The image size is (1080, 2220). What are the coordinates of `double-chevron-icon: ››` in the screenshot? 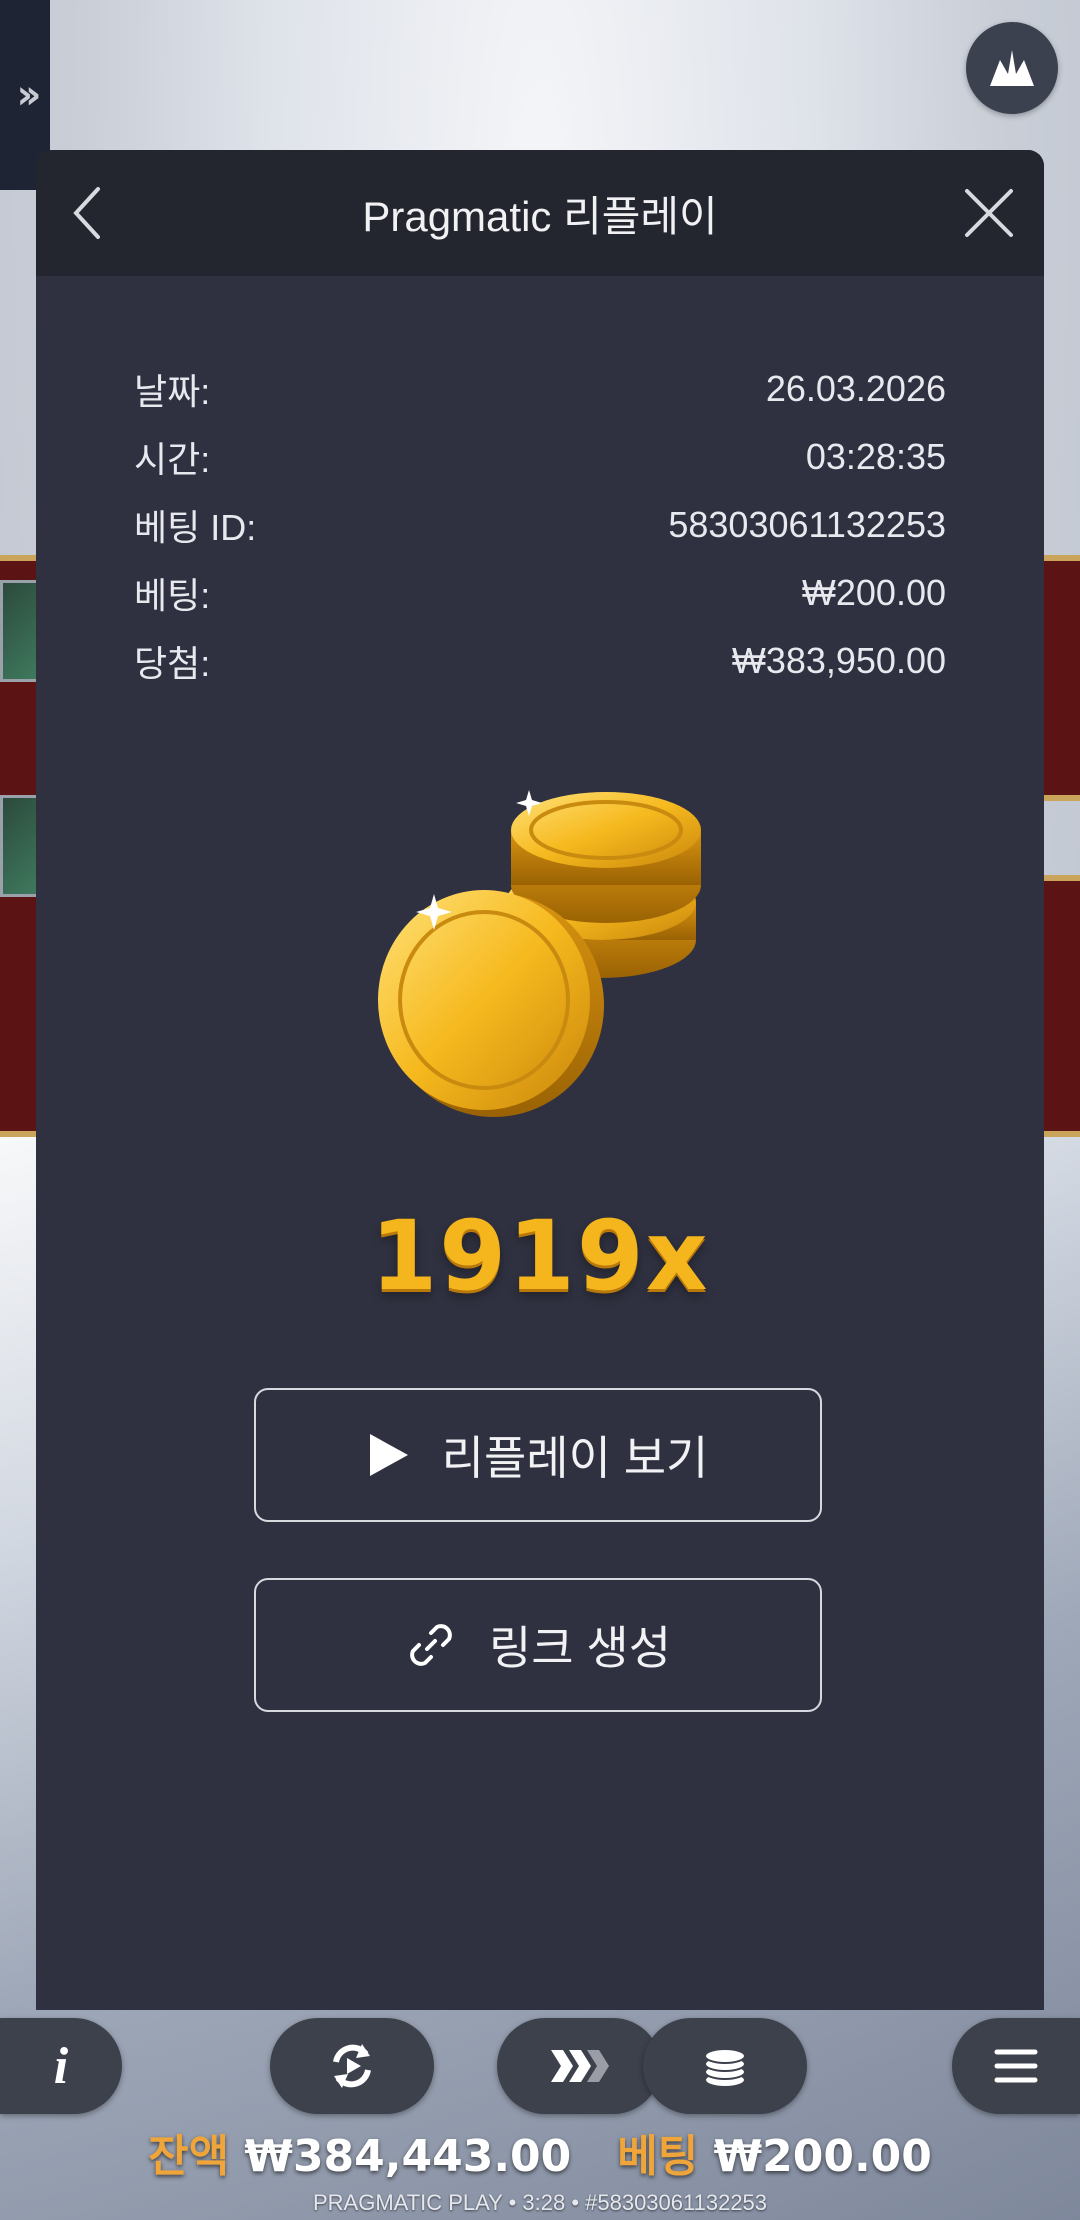 It's located at (29, 95).